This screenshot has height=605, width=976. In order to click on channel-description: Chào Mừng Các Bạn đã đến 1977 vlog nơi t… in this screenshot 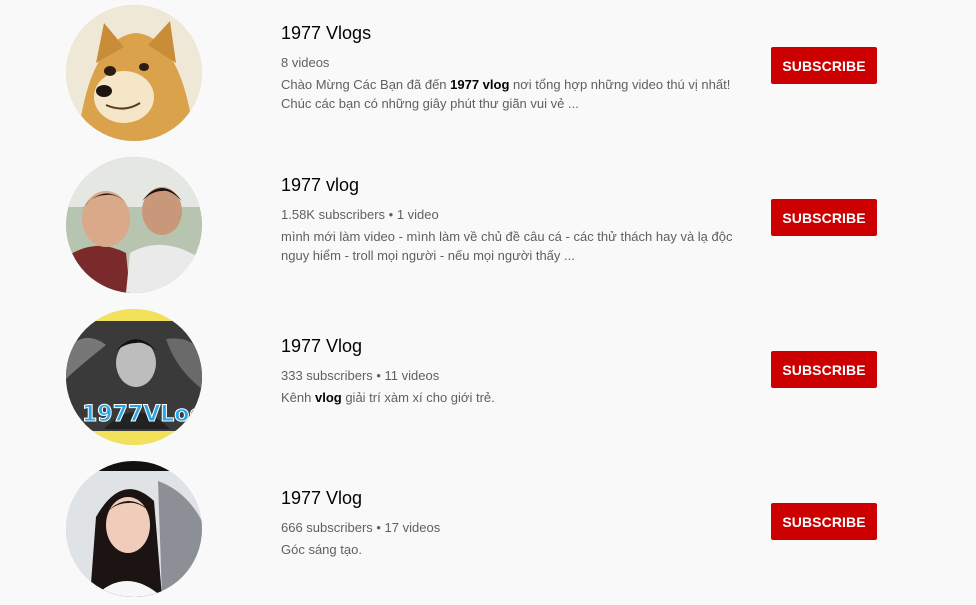, I will do `click(506, 94)`.